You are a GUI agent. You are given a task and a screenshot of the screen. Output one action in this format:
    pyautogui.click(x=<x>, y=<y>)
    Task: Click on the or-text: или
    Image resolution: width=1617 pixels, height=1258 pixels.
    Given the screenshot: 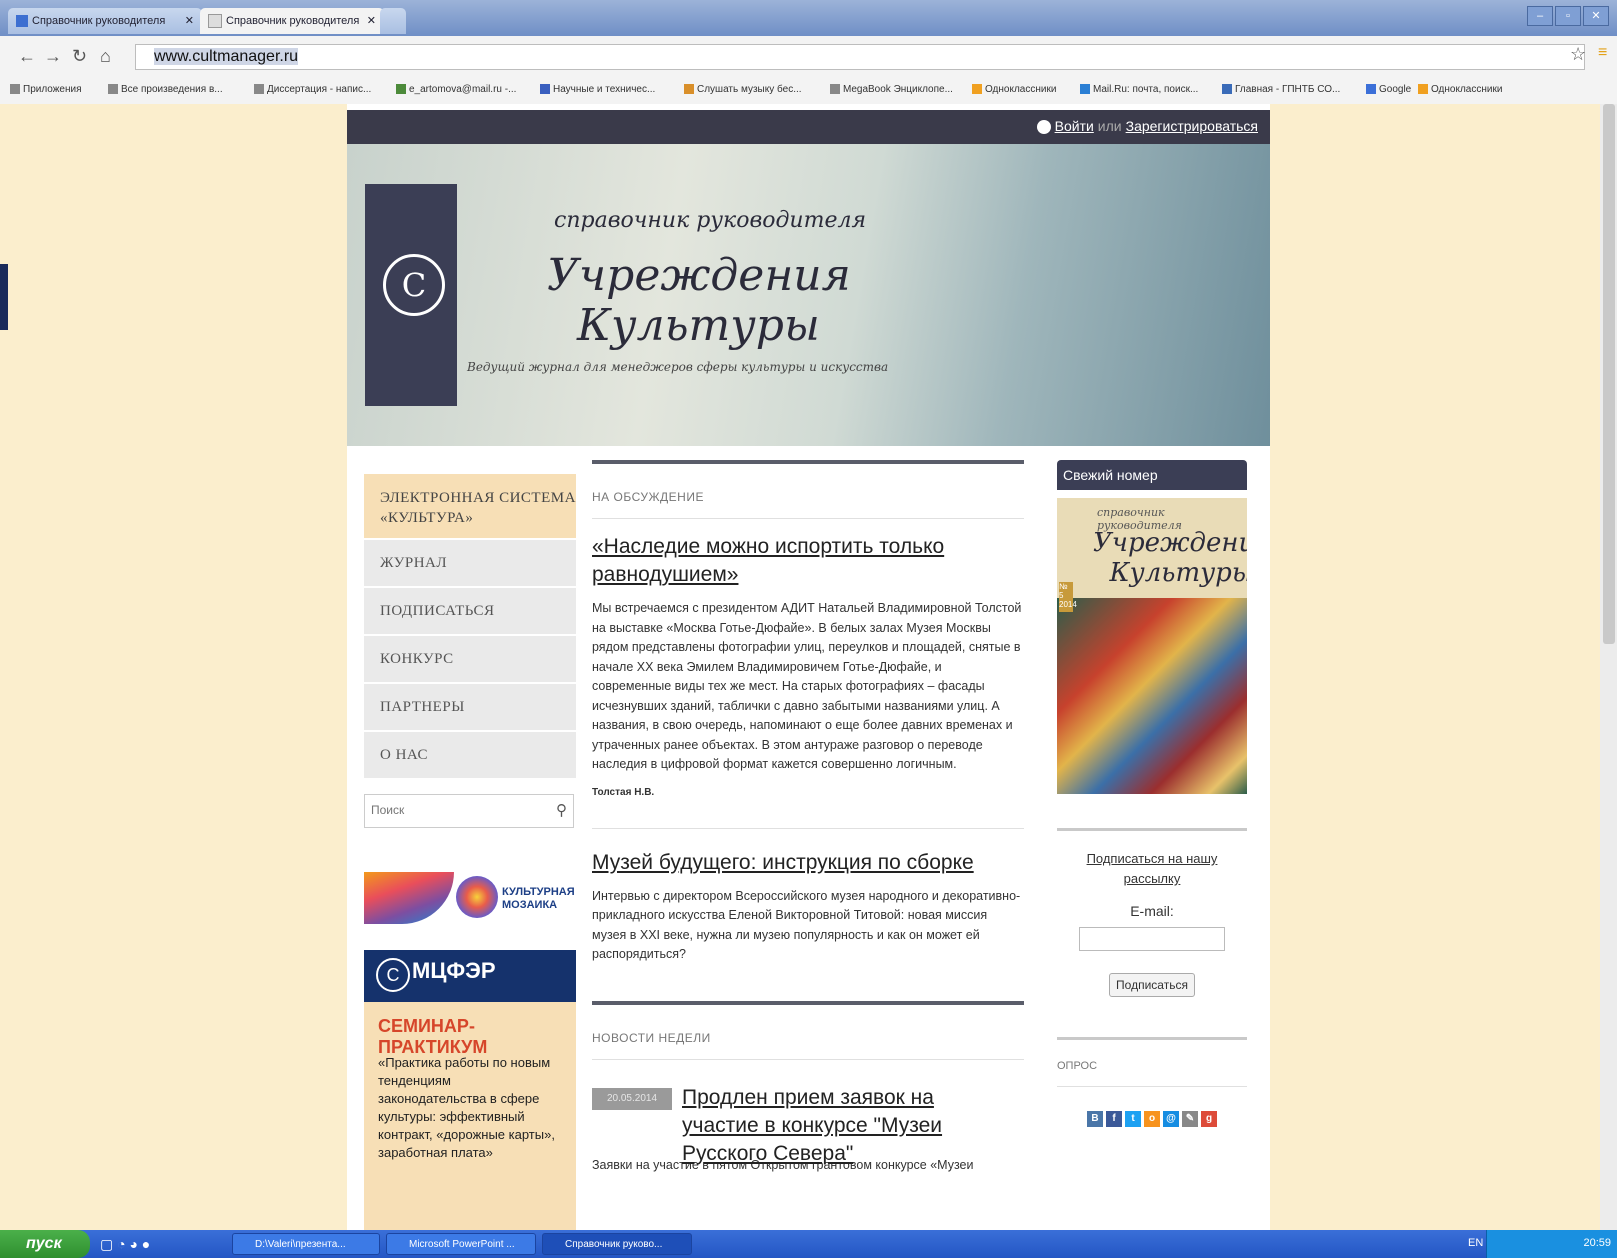 What is the action you would take?
    pyautogui.click(x=1109, y=126)
    